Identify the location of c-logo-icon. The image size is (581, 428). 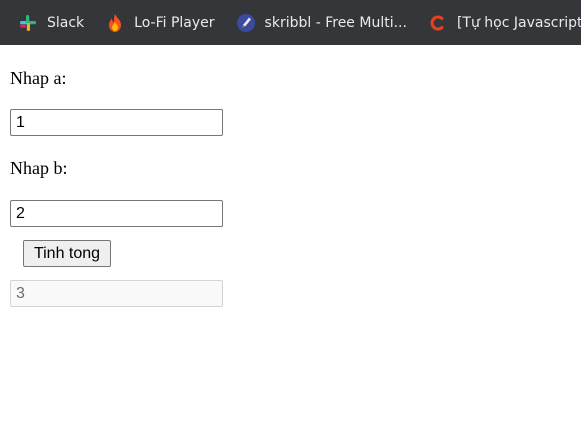
(438, 23).